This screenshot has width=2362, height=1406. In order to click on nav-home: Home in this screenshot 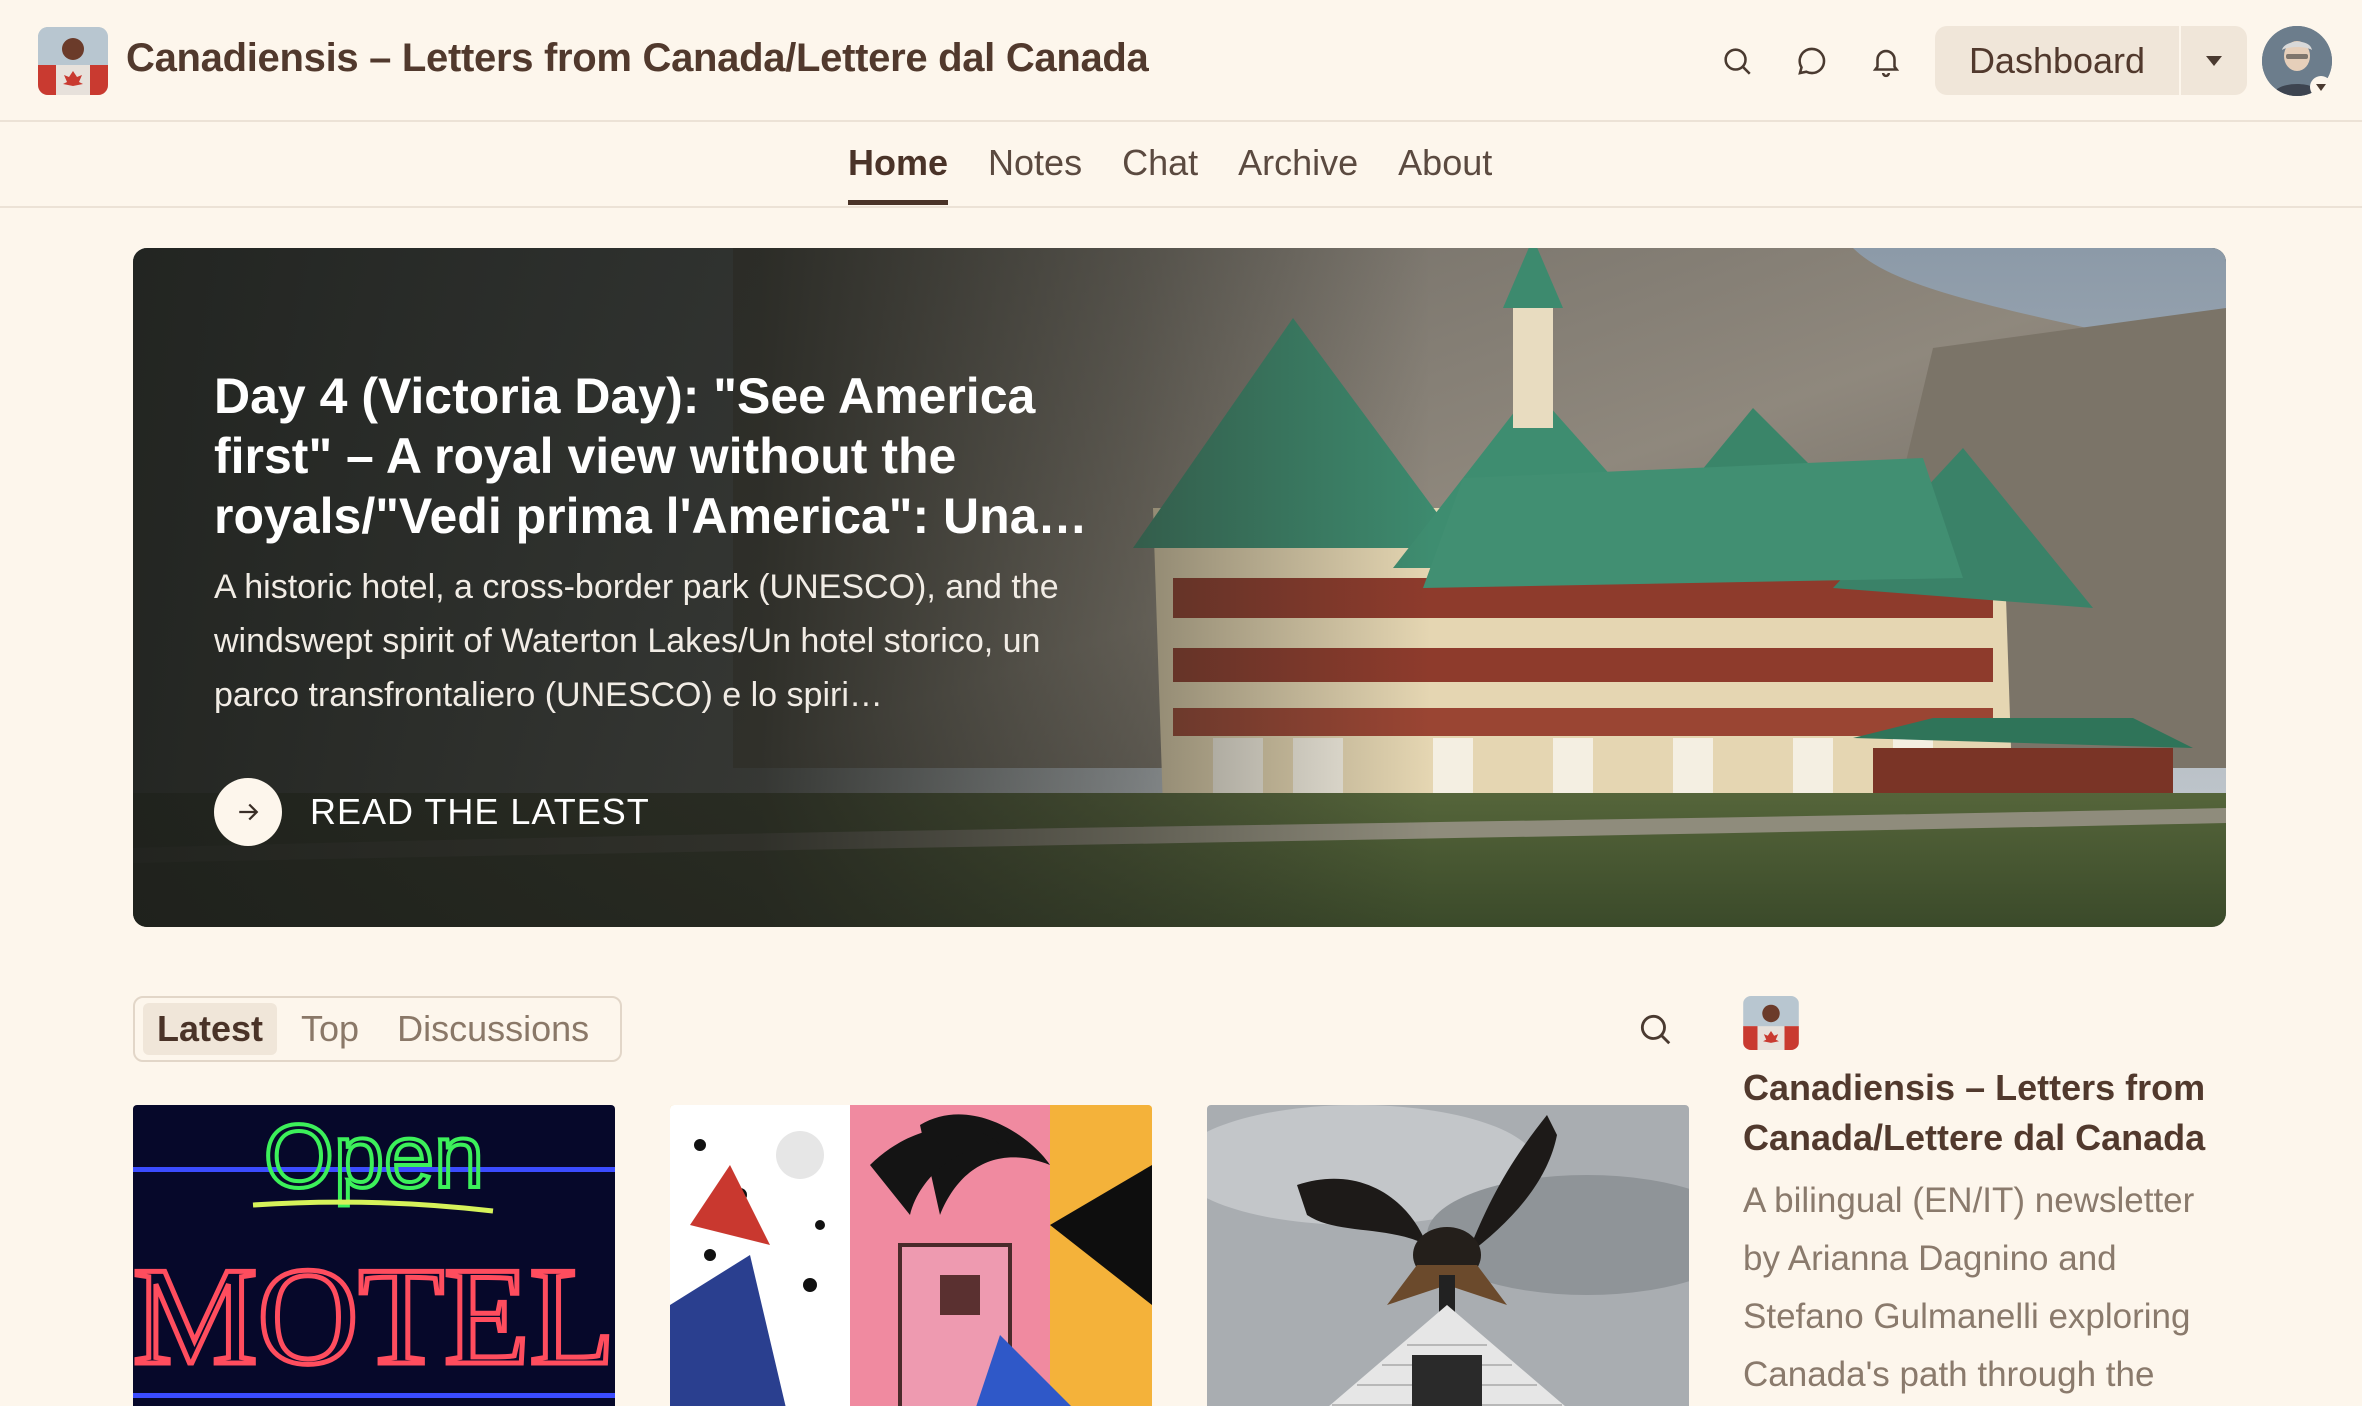, I will do `click(898, 173)`.